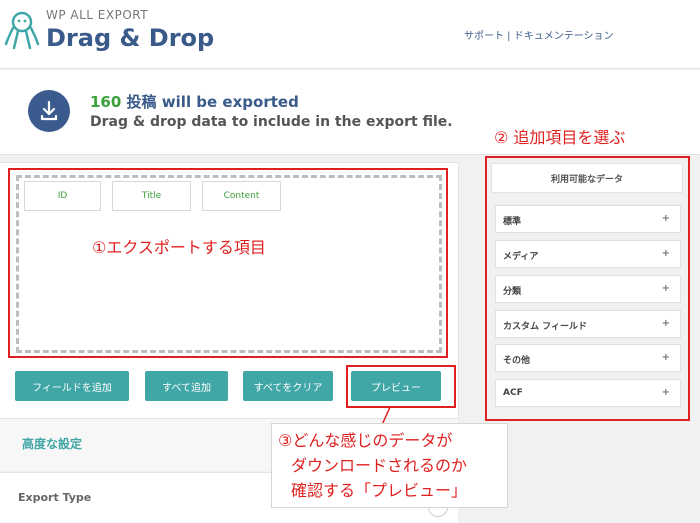 The image size is (700, 523). Describe the element at coordinates (141, 102) in the screenshot. I see `post-type: 投稿` at that location.